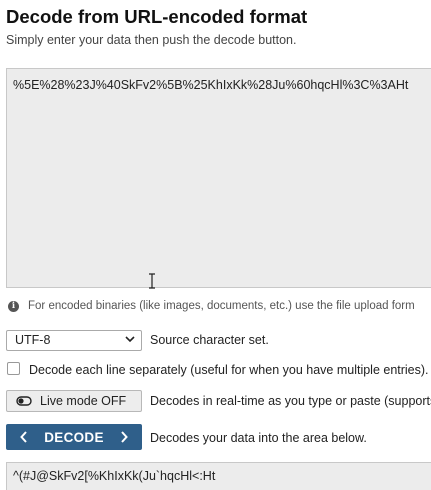 Image resolution: width=431 pixels, height=490 pixels. I want to click on decode-button-label: DECODE, so click(74, 437).